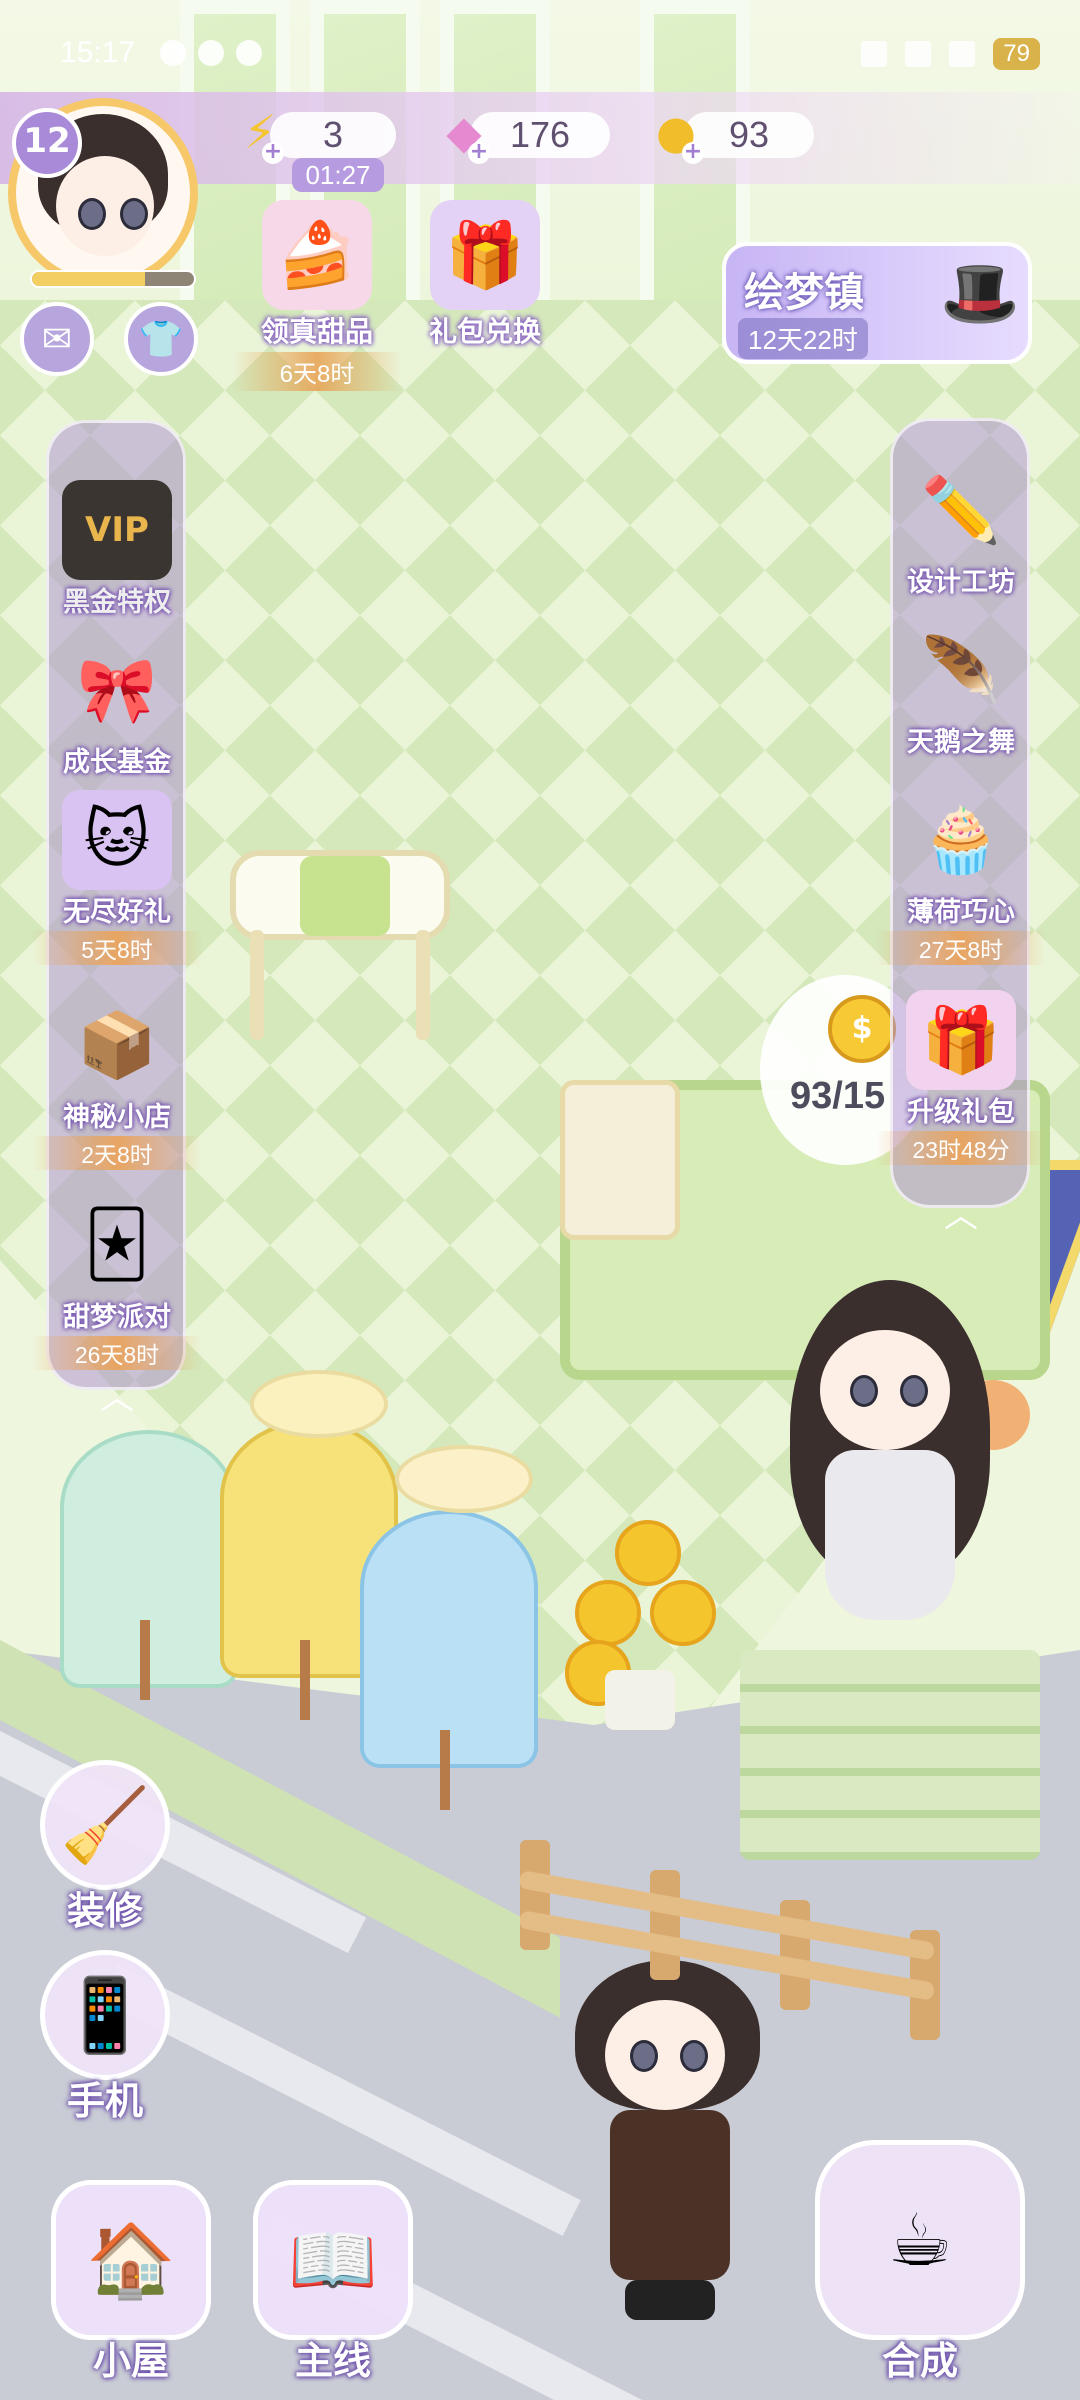 The image size is (1080, 2400). I want to click on add-gems-button: +, so click(479, 152).